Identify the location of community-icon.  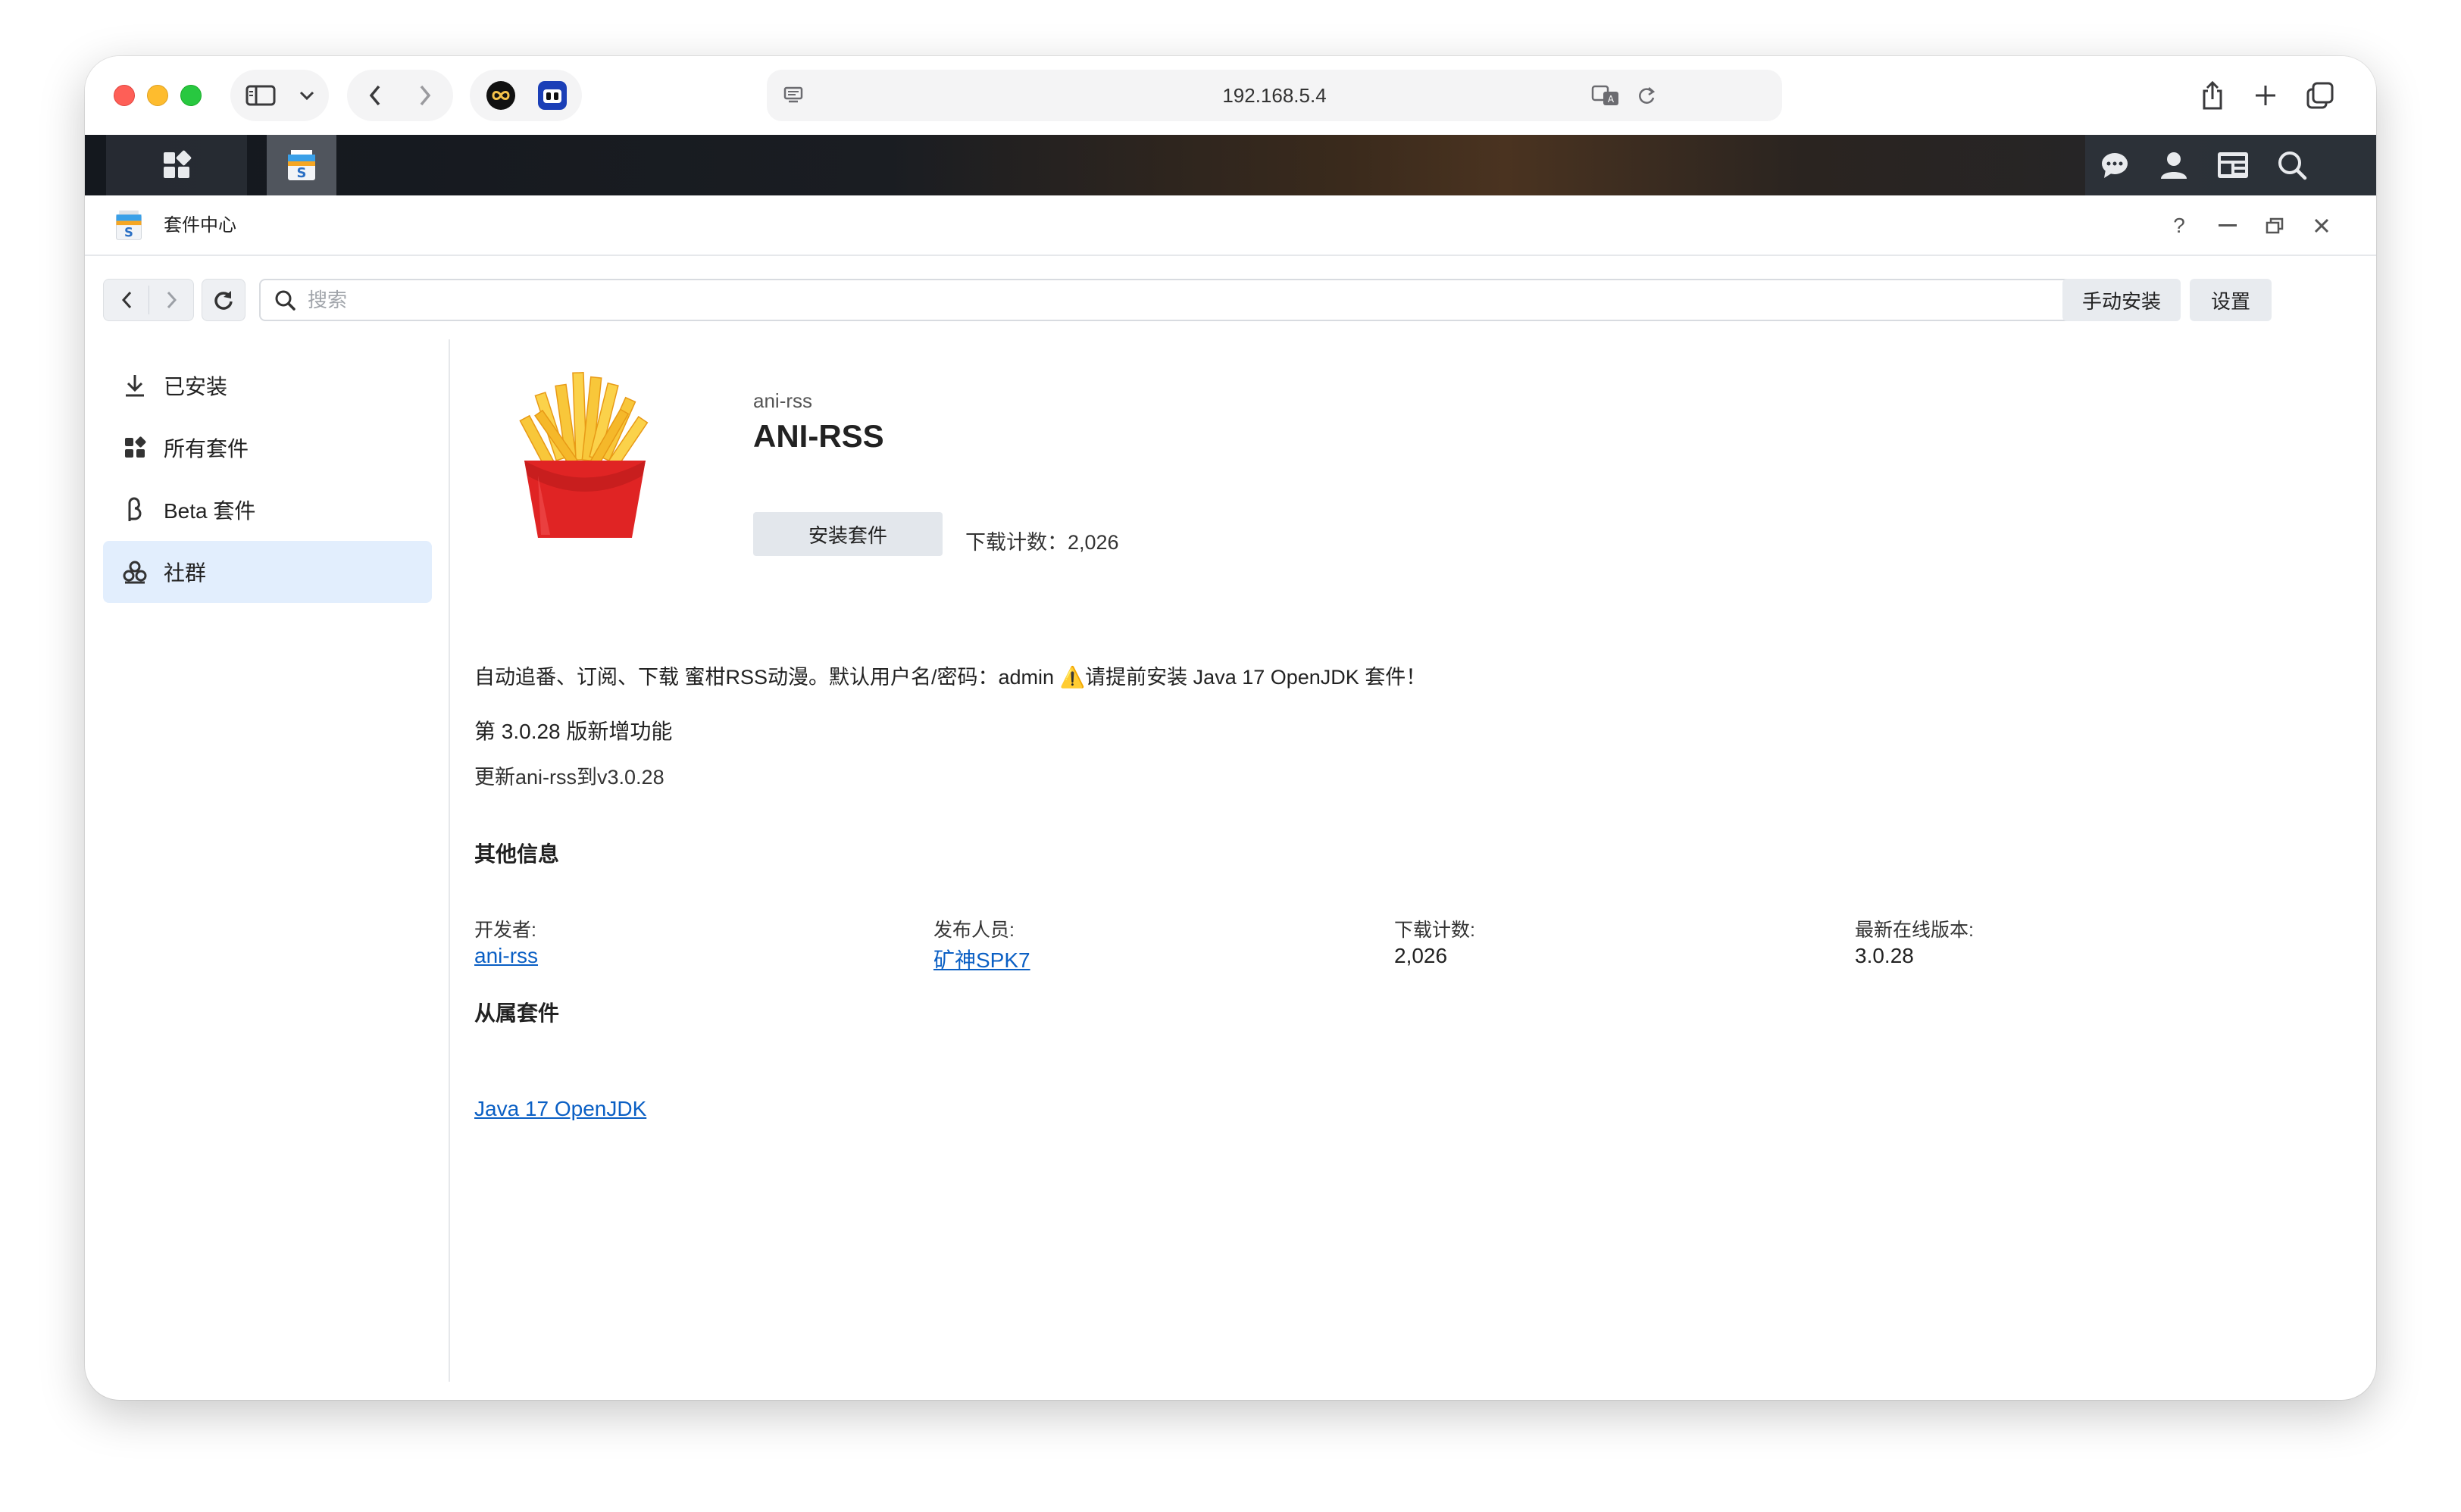
(135, 572).